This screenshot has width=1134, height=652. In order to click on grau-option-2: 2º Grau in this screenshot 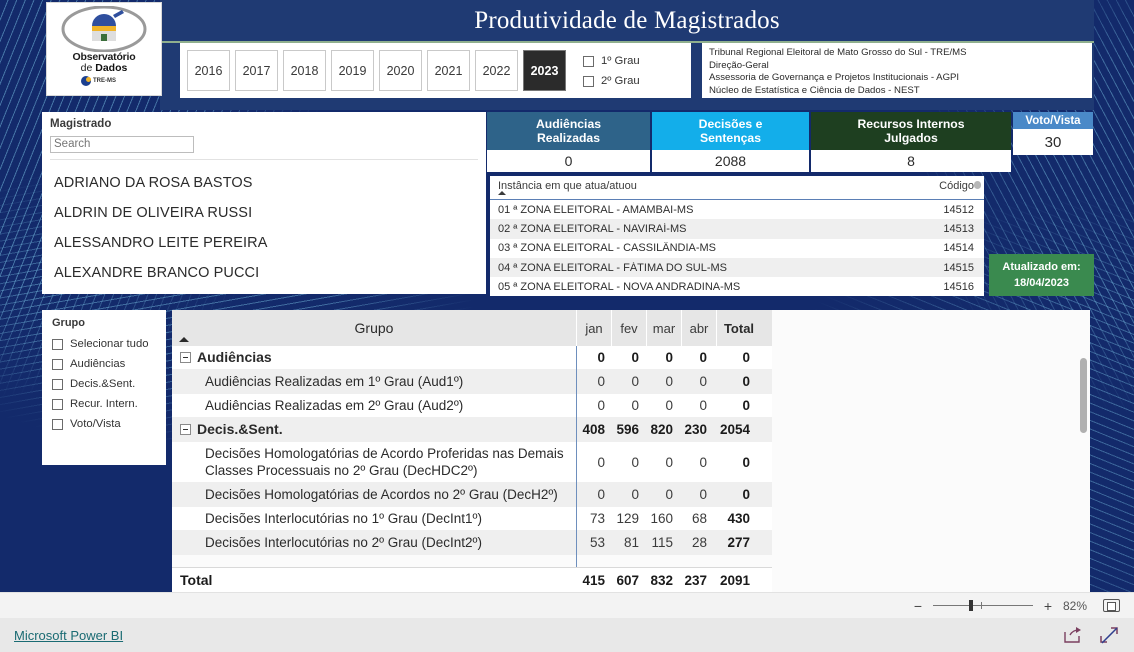, I will do `click(637, 81)`.